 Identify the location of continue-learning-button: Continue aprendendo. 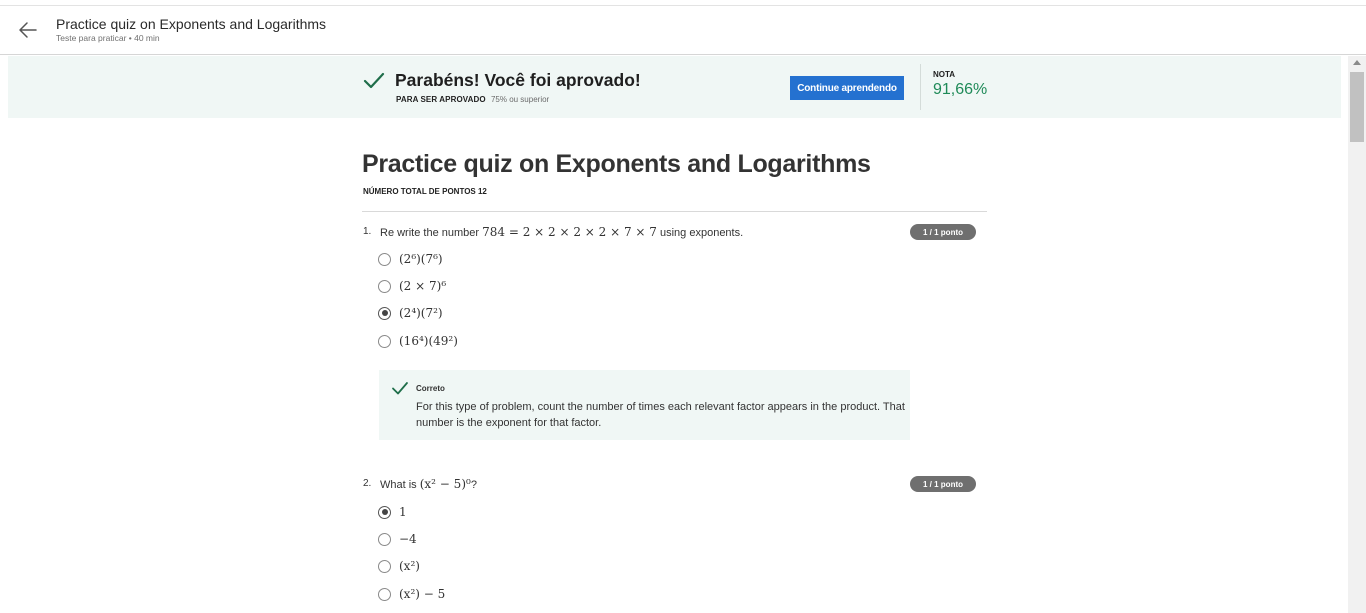
(847, 88).